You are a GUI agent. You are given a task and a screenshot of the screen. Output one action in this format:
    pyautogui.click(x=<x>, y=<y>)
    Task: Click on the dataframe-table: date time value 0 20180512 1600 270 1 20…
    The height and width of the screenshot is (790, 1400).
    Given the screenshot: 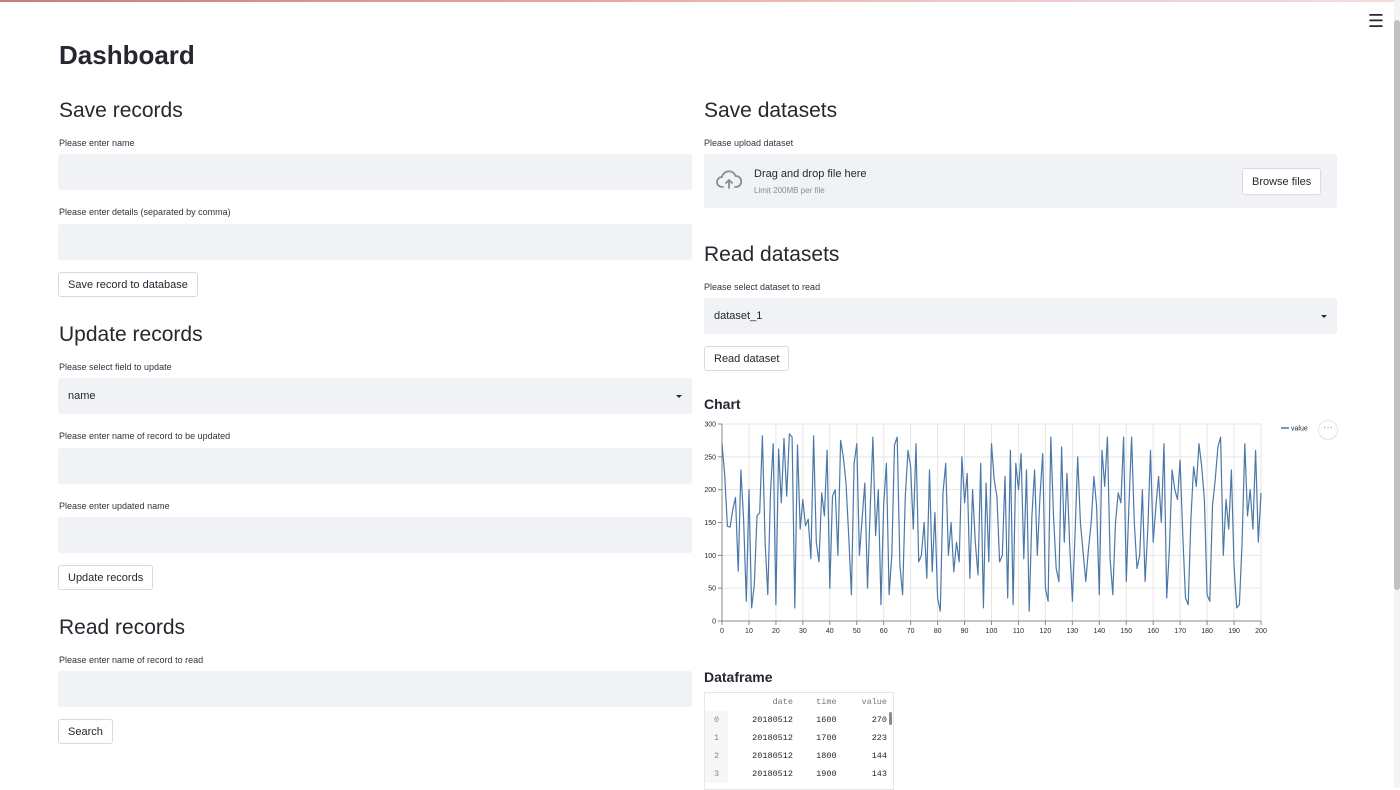 What is the action you would take?
    pyautogui.click(x=799, y=741)
    